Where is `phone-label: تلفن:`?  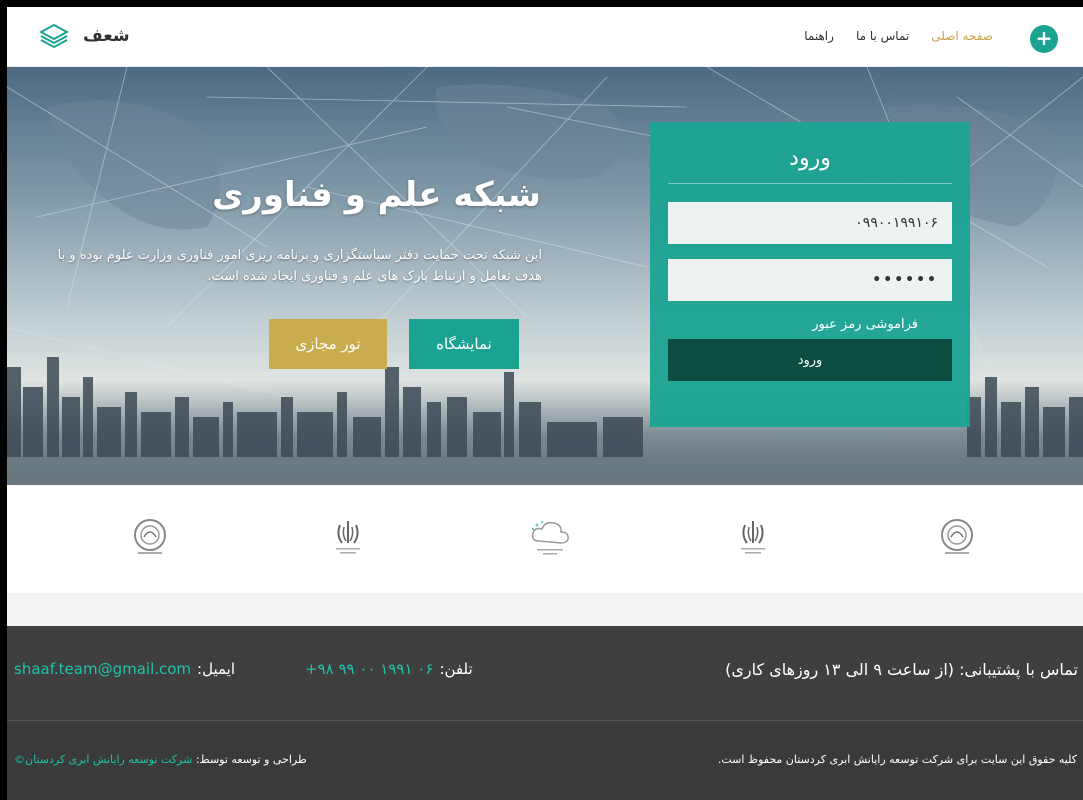 phone-label: تلفن: is located at coordinates (456, 669).